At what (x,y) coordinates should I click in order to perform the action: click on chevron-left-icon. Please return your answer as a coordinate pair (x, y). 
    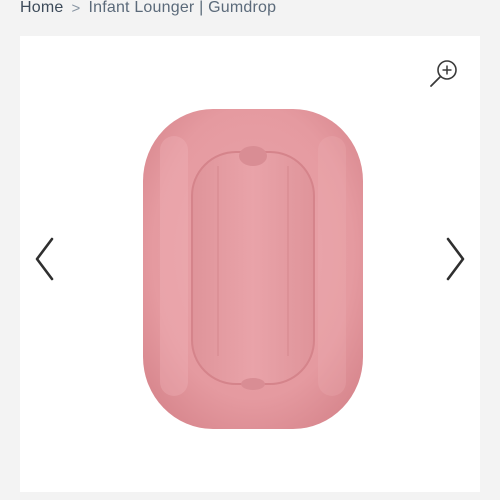
    Looking at the image, I should click on (44, 259).